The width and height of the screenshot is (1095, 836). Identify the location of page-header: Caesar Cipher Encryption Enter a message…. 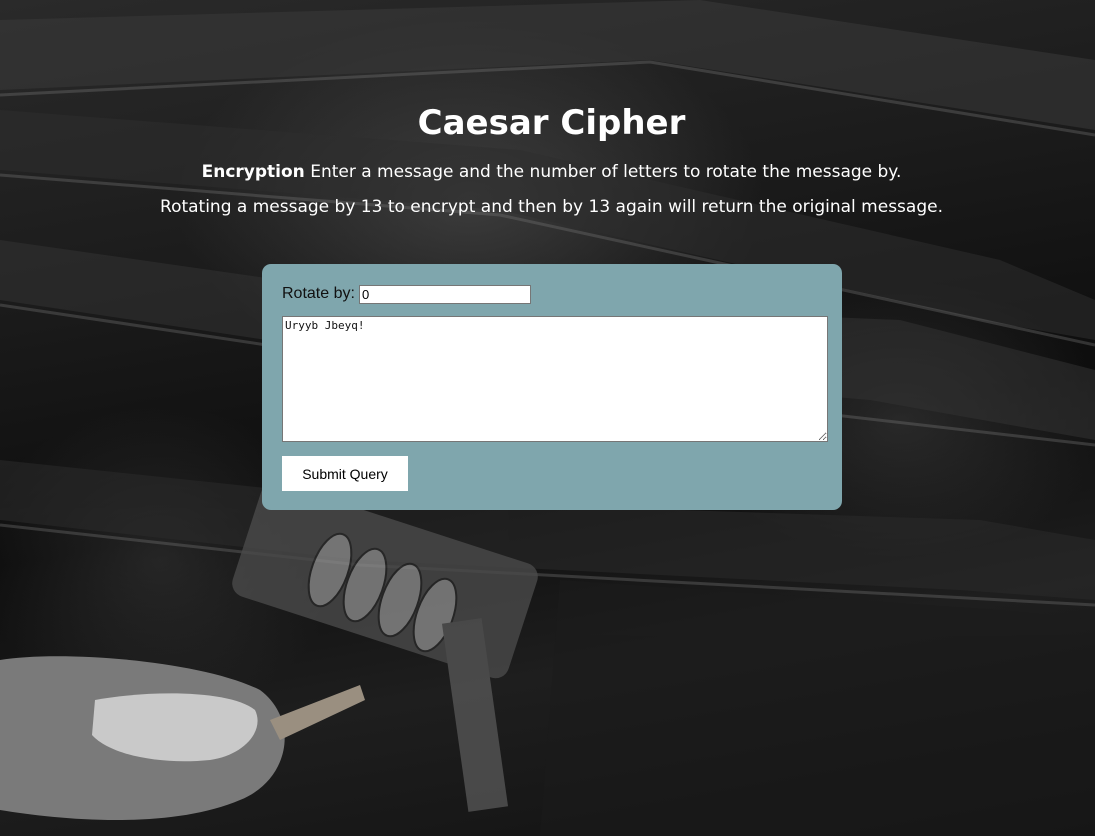
(547, 159).